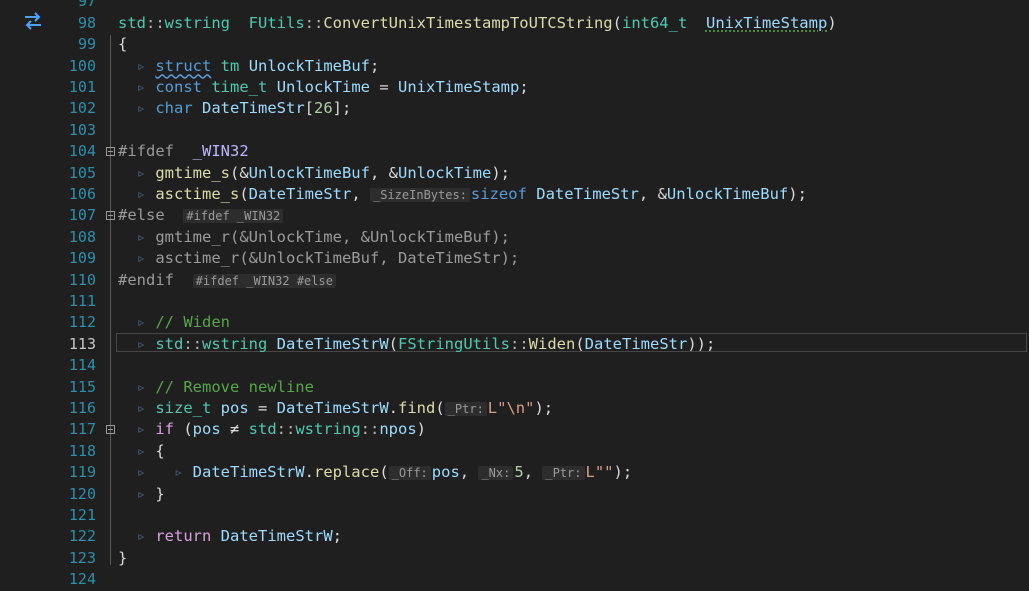 The image size is (1029, 591). Describe the element at coordinates (552, 343) in the screenshot. I see `code-token: Widen` at that location.